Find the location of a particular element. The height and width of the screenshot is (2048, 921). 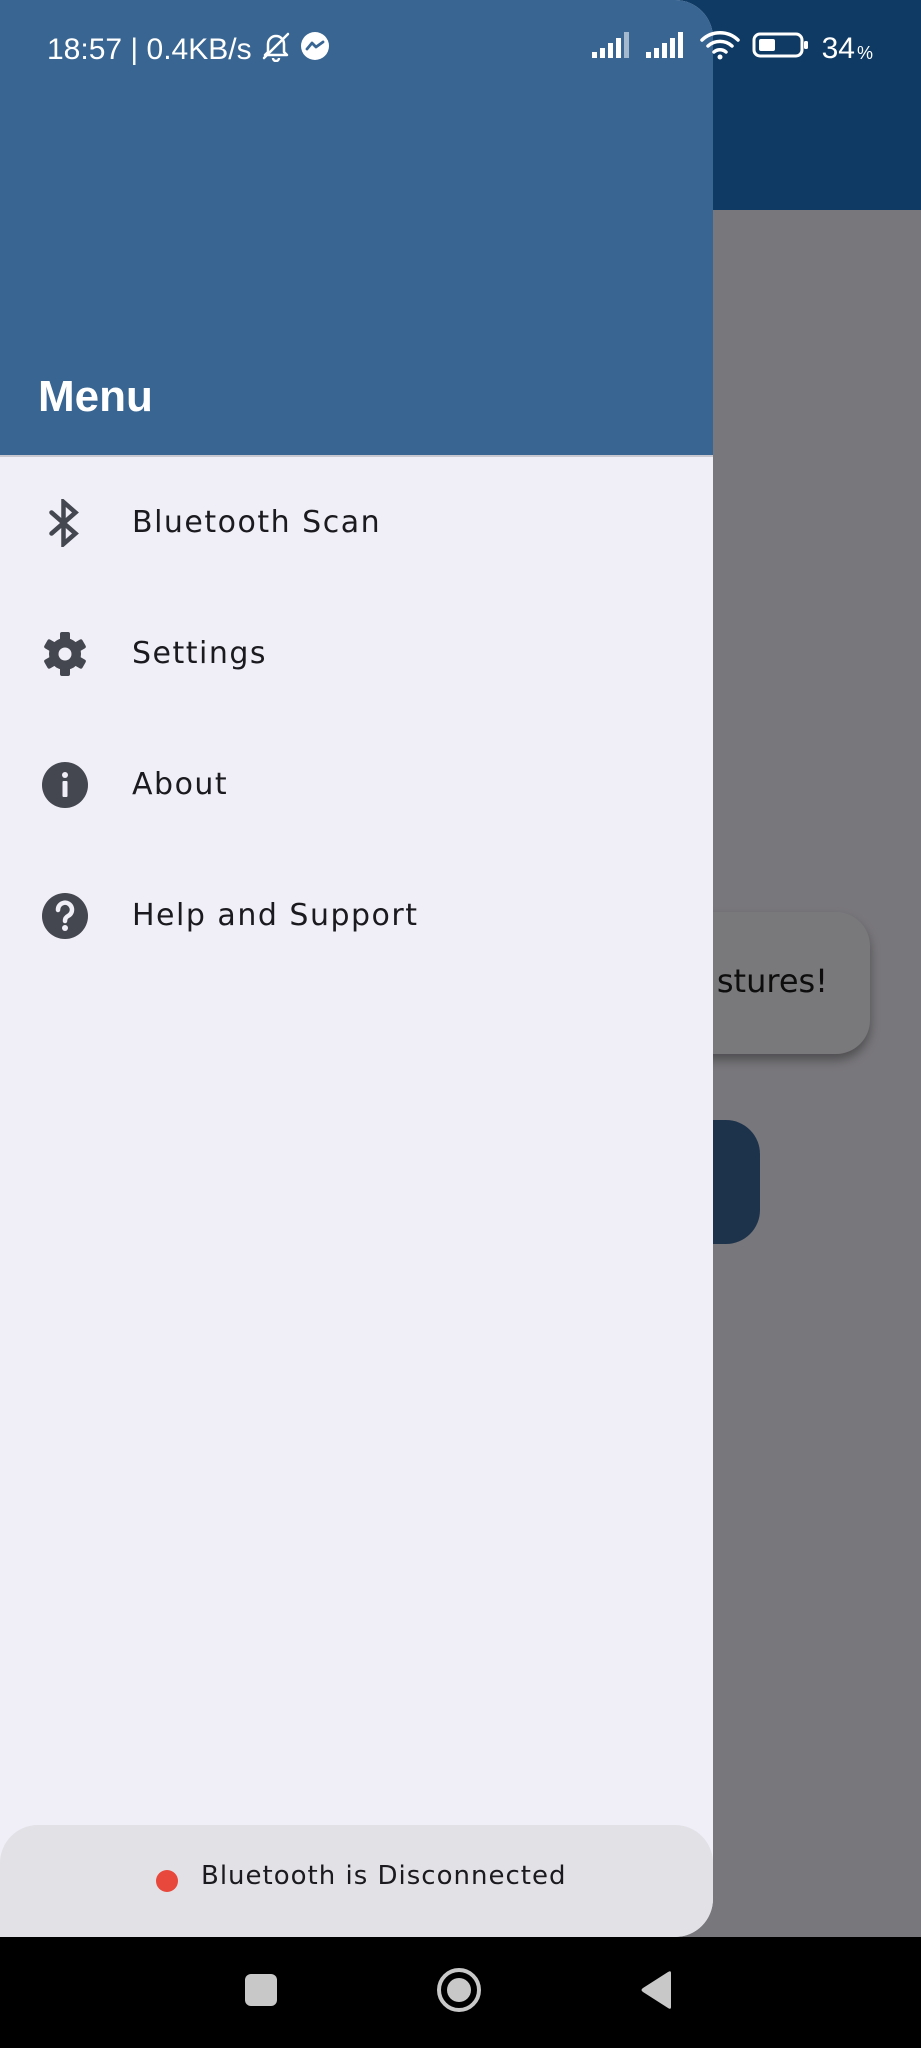

back-triangle-icon is located at coordinates (657, 1992).